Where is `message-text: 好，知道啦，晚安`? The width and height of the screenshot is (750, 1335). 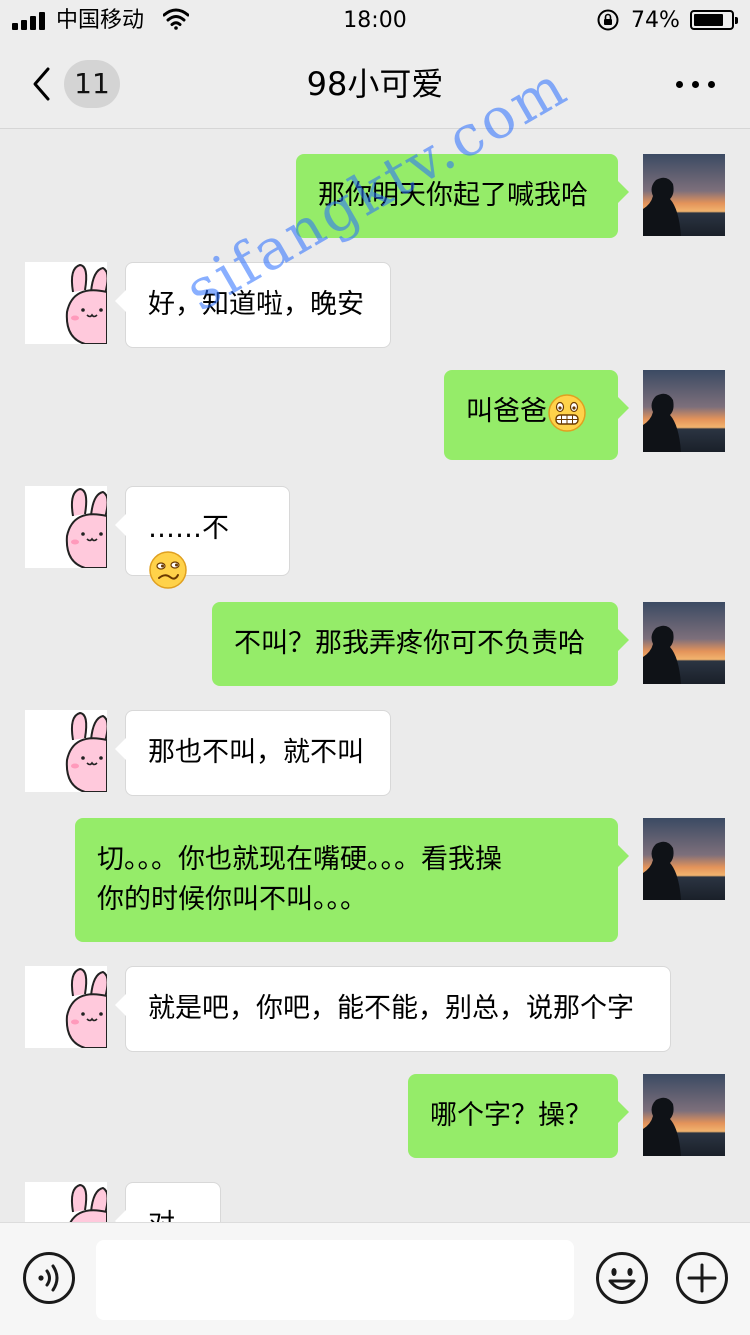 message-text: 好，知道啦，晚安 is located at coordinates (256, 304).